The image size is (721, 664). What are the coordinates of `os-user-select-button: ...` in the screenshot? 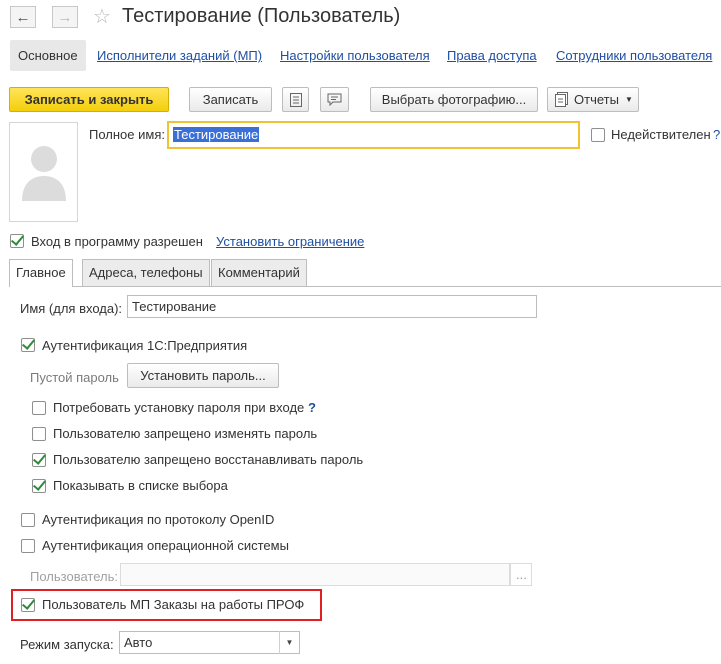 It's located at (521, 574).